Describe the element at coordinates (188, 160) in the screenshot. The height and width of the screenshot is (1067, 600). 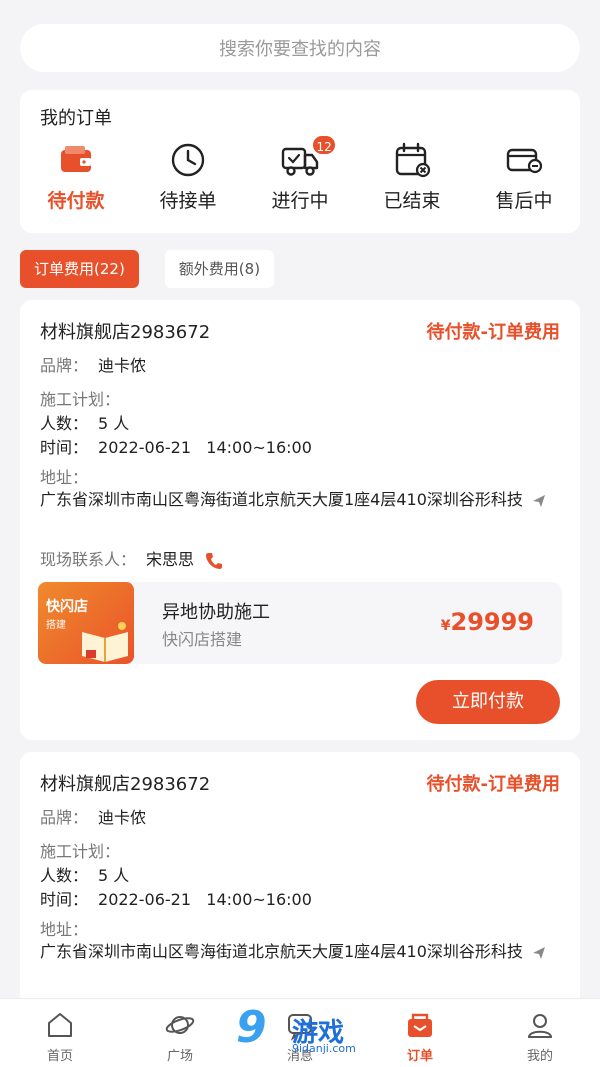
I see `clock-icon` at that location.